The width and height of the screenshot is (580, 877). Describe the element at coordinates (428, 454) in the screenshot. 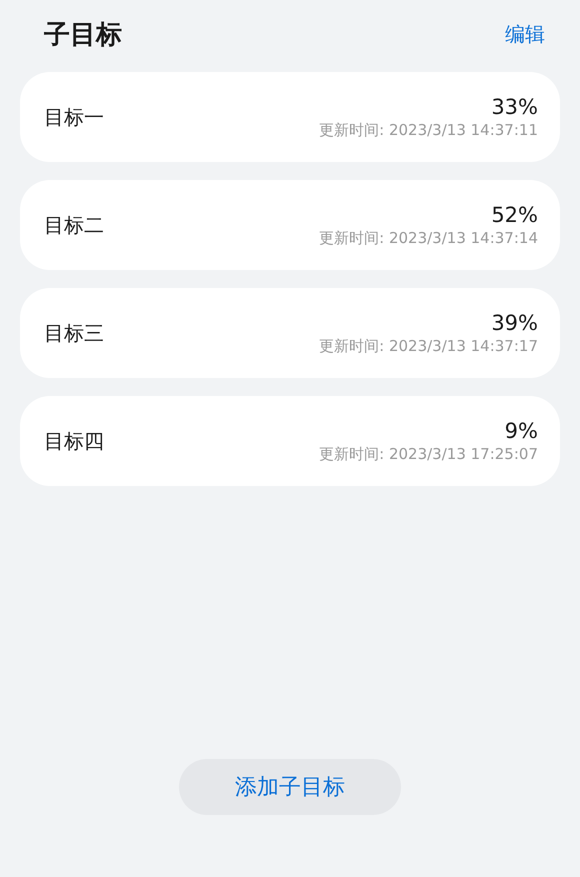

I see `update-time: 更新时间: 2023/3/13 17:25:07` at that location.